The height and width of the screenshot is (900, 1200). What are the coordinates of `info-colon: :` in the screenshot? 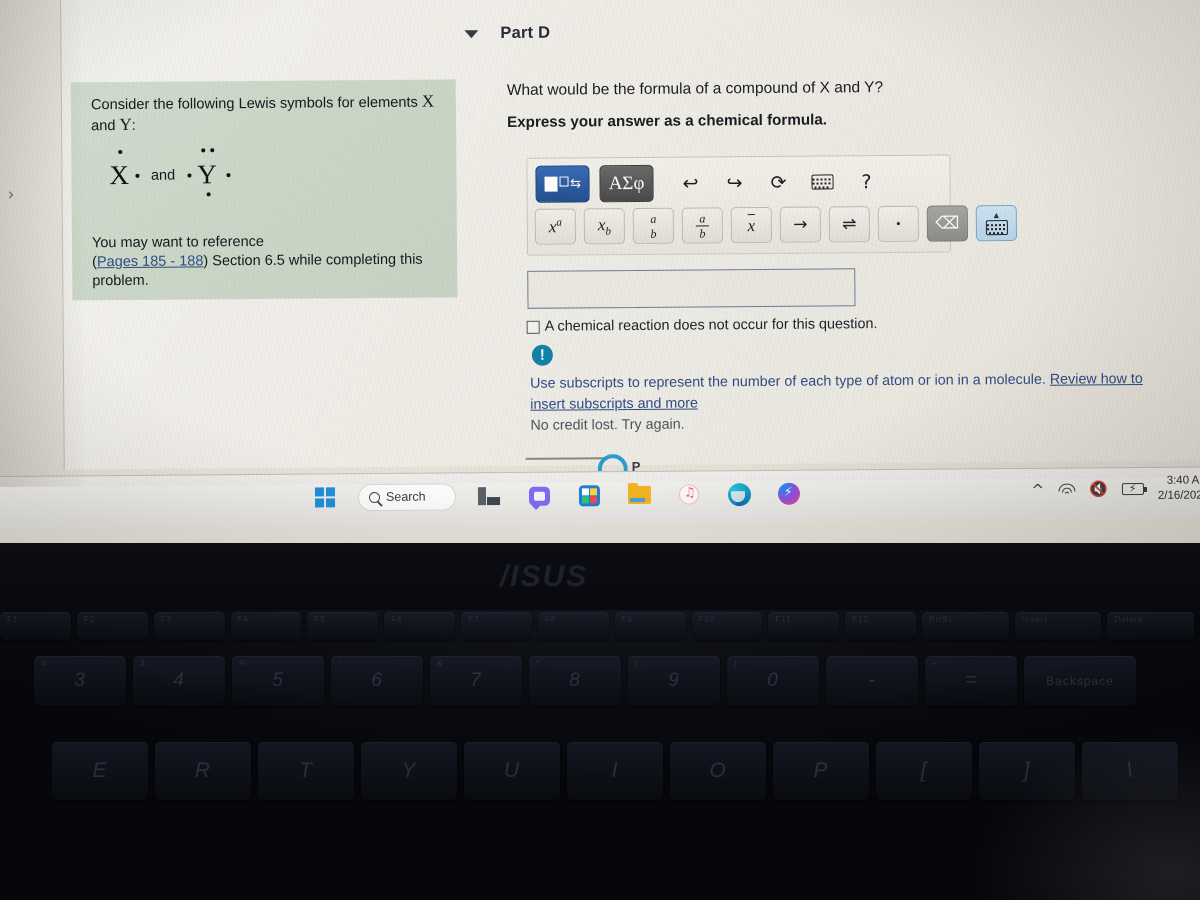 It's located at (133, 125).